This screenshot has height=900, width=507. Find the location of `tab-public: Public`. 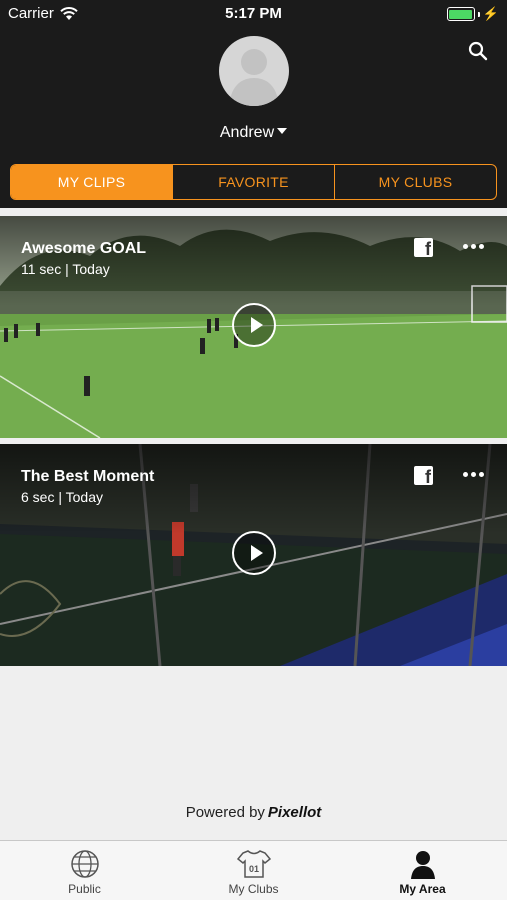

tab-public: Public is located at coordinates (84, 870).